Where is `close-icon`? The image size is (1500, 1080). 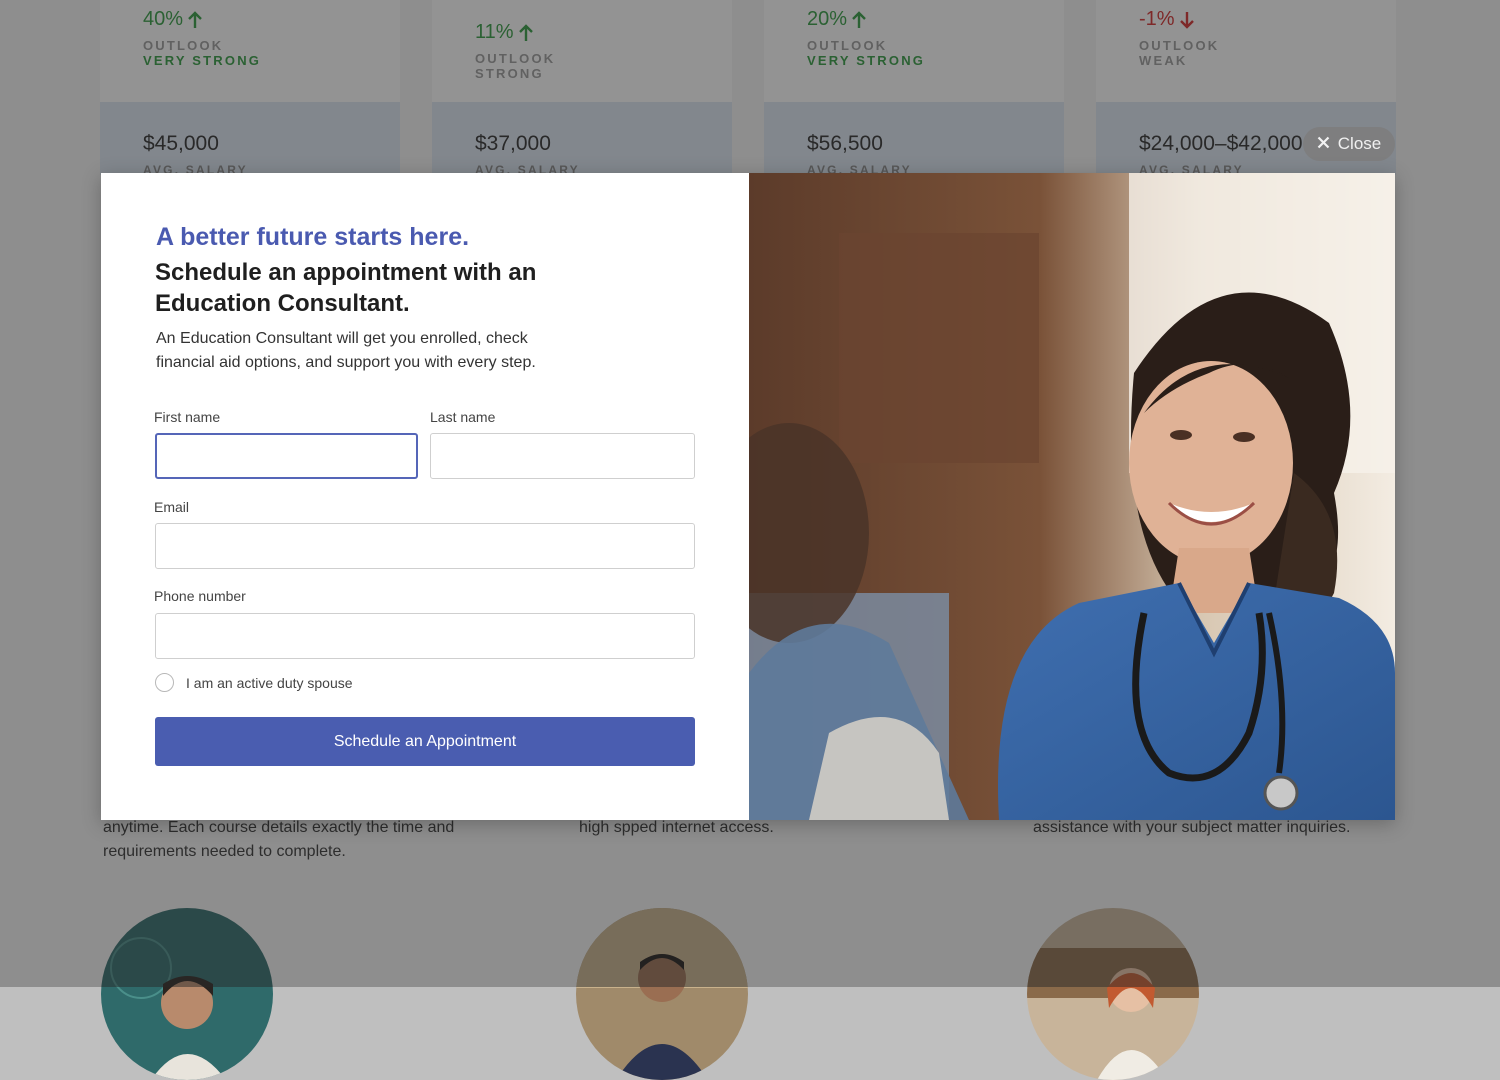 close-icon is located at coordinates (1323, 144).